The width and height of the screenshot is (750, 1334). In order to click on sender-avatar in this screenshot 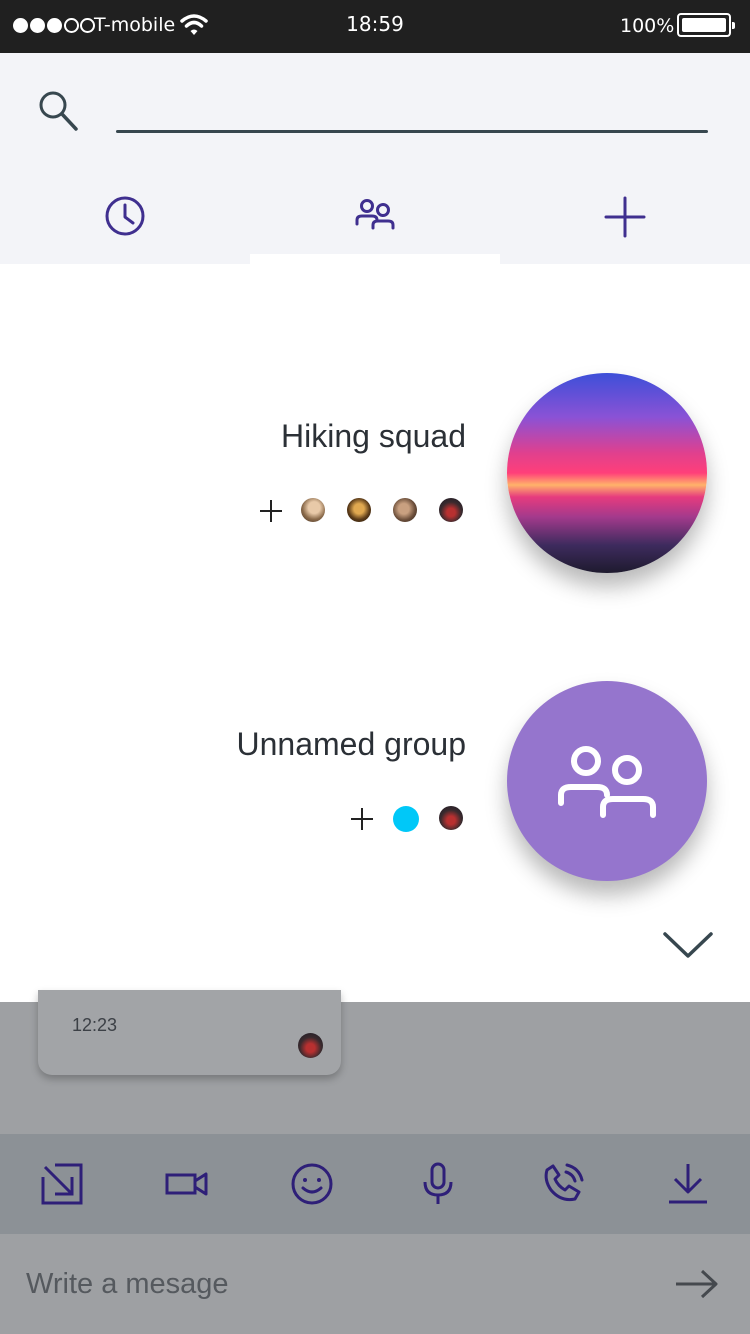, I will do `click(310, 1045)`.